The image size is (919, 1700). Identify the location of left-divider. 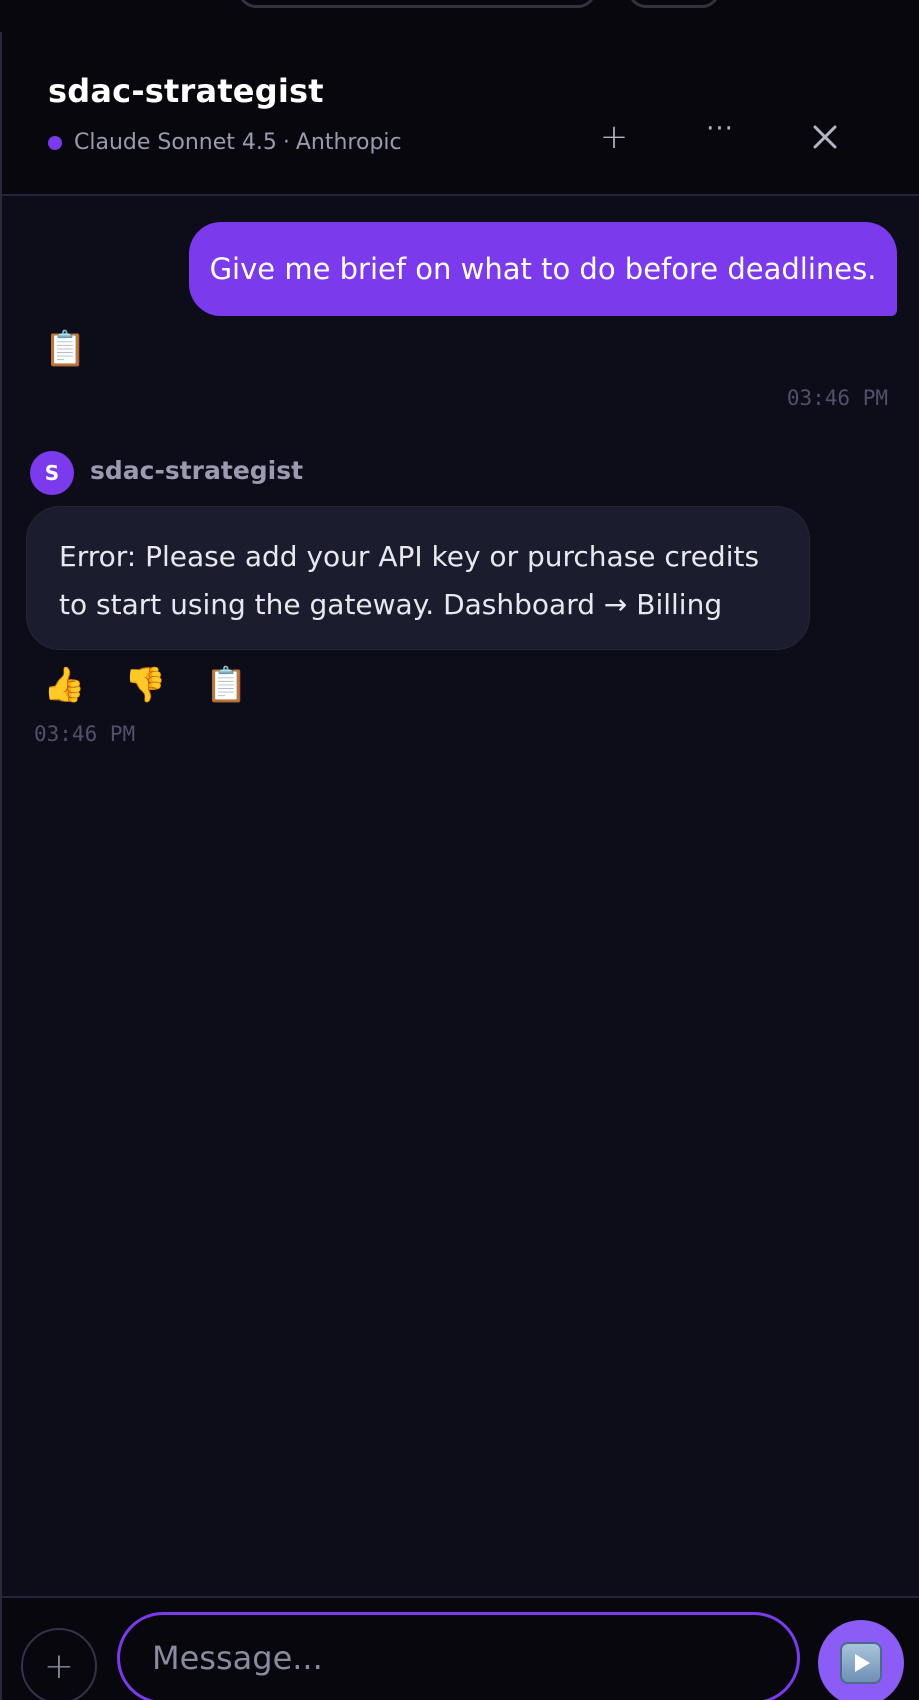
(1, 866).